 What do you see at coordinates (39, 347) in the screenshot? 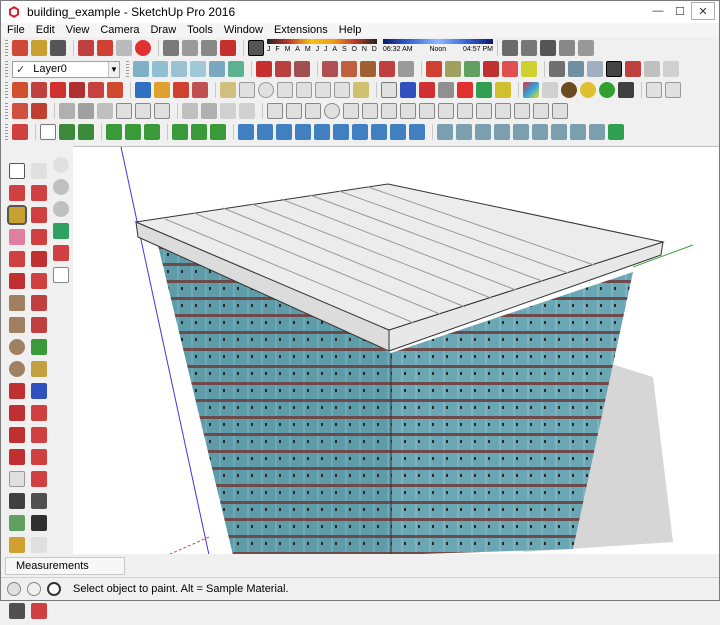
I see `axes-tool-2-icon` at bounding box center [39, 347].